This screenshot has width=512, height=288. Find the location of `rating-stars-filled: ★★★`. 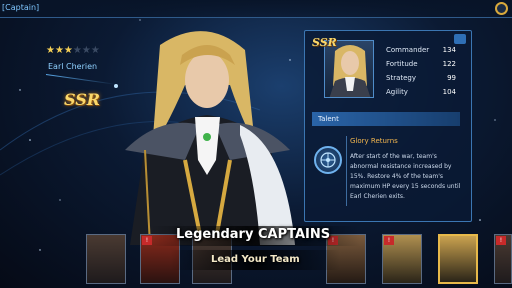

rating-stars-filled: ★★★ is located at coordinates (59, 50).